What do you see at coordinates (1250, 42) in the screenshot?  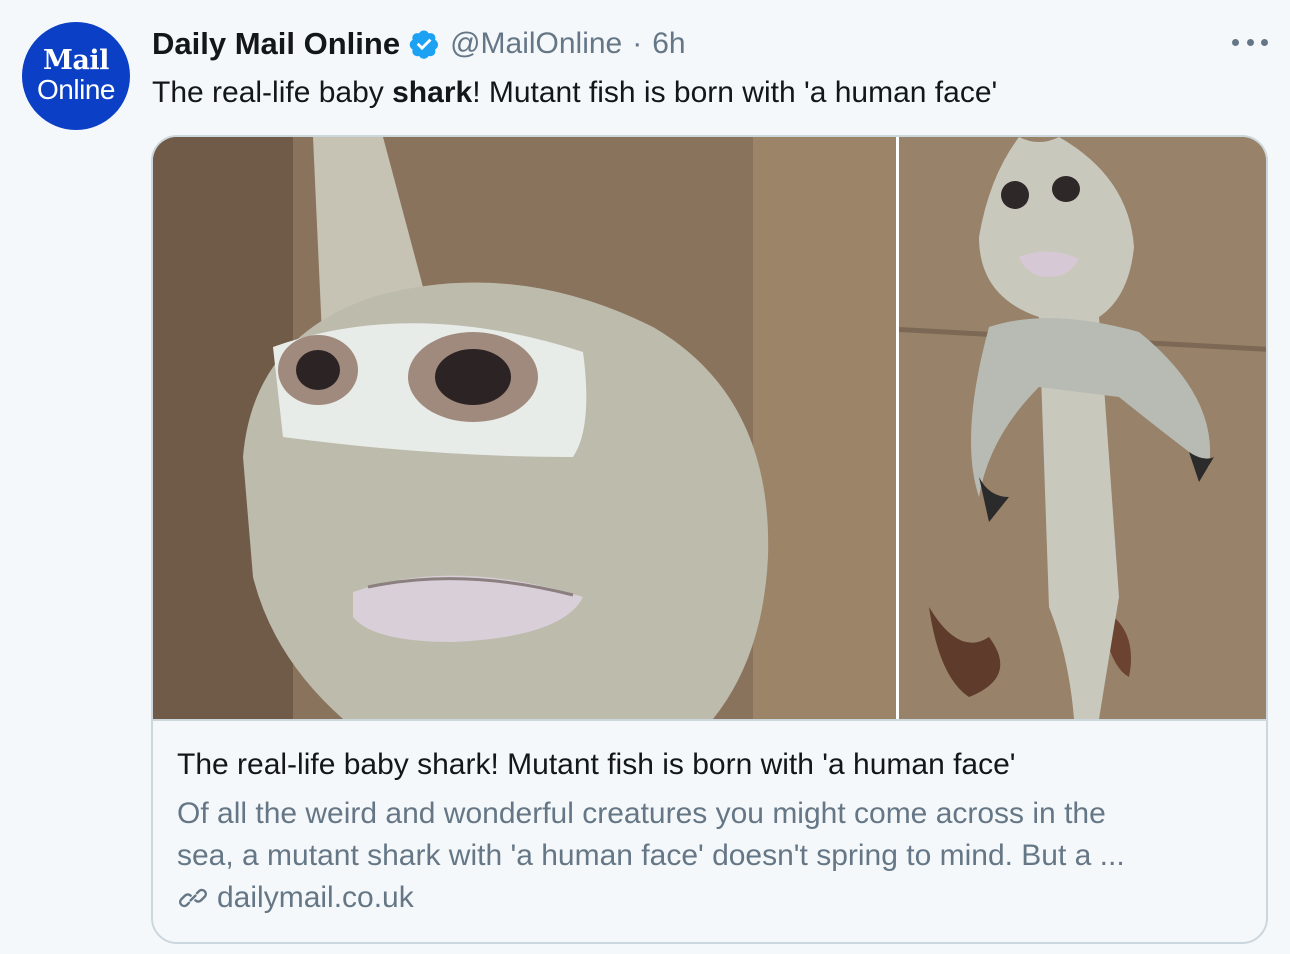 I see `more-options-icon` at bounding box center [1250, 42].